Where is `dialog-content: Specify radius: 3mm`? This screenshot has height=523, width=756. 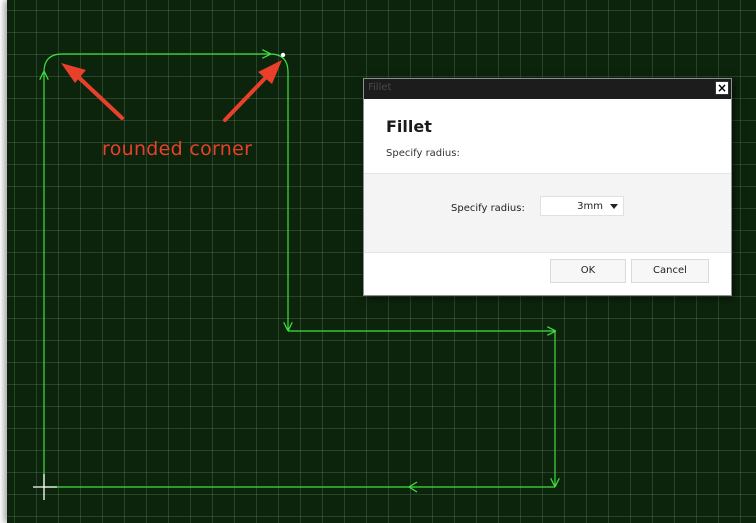 dialog-content: Specify radius: 3mm is located at coordinates (547, 213).